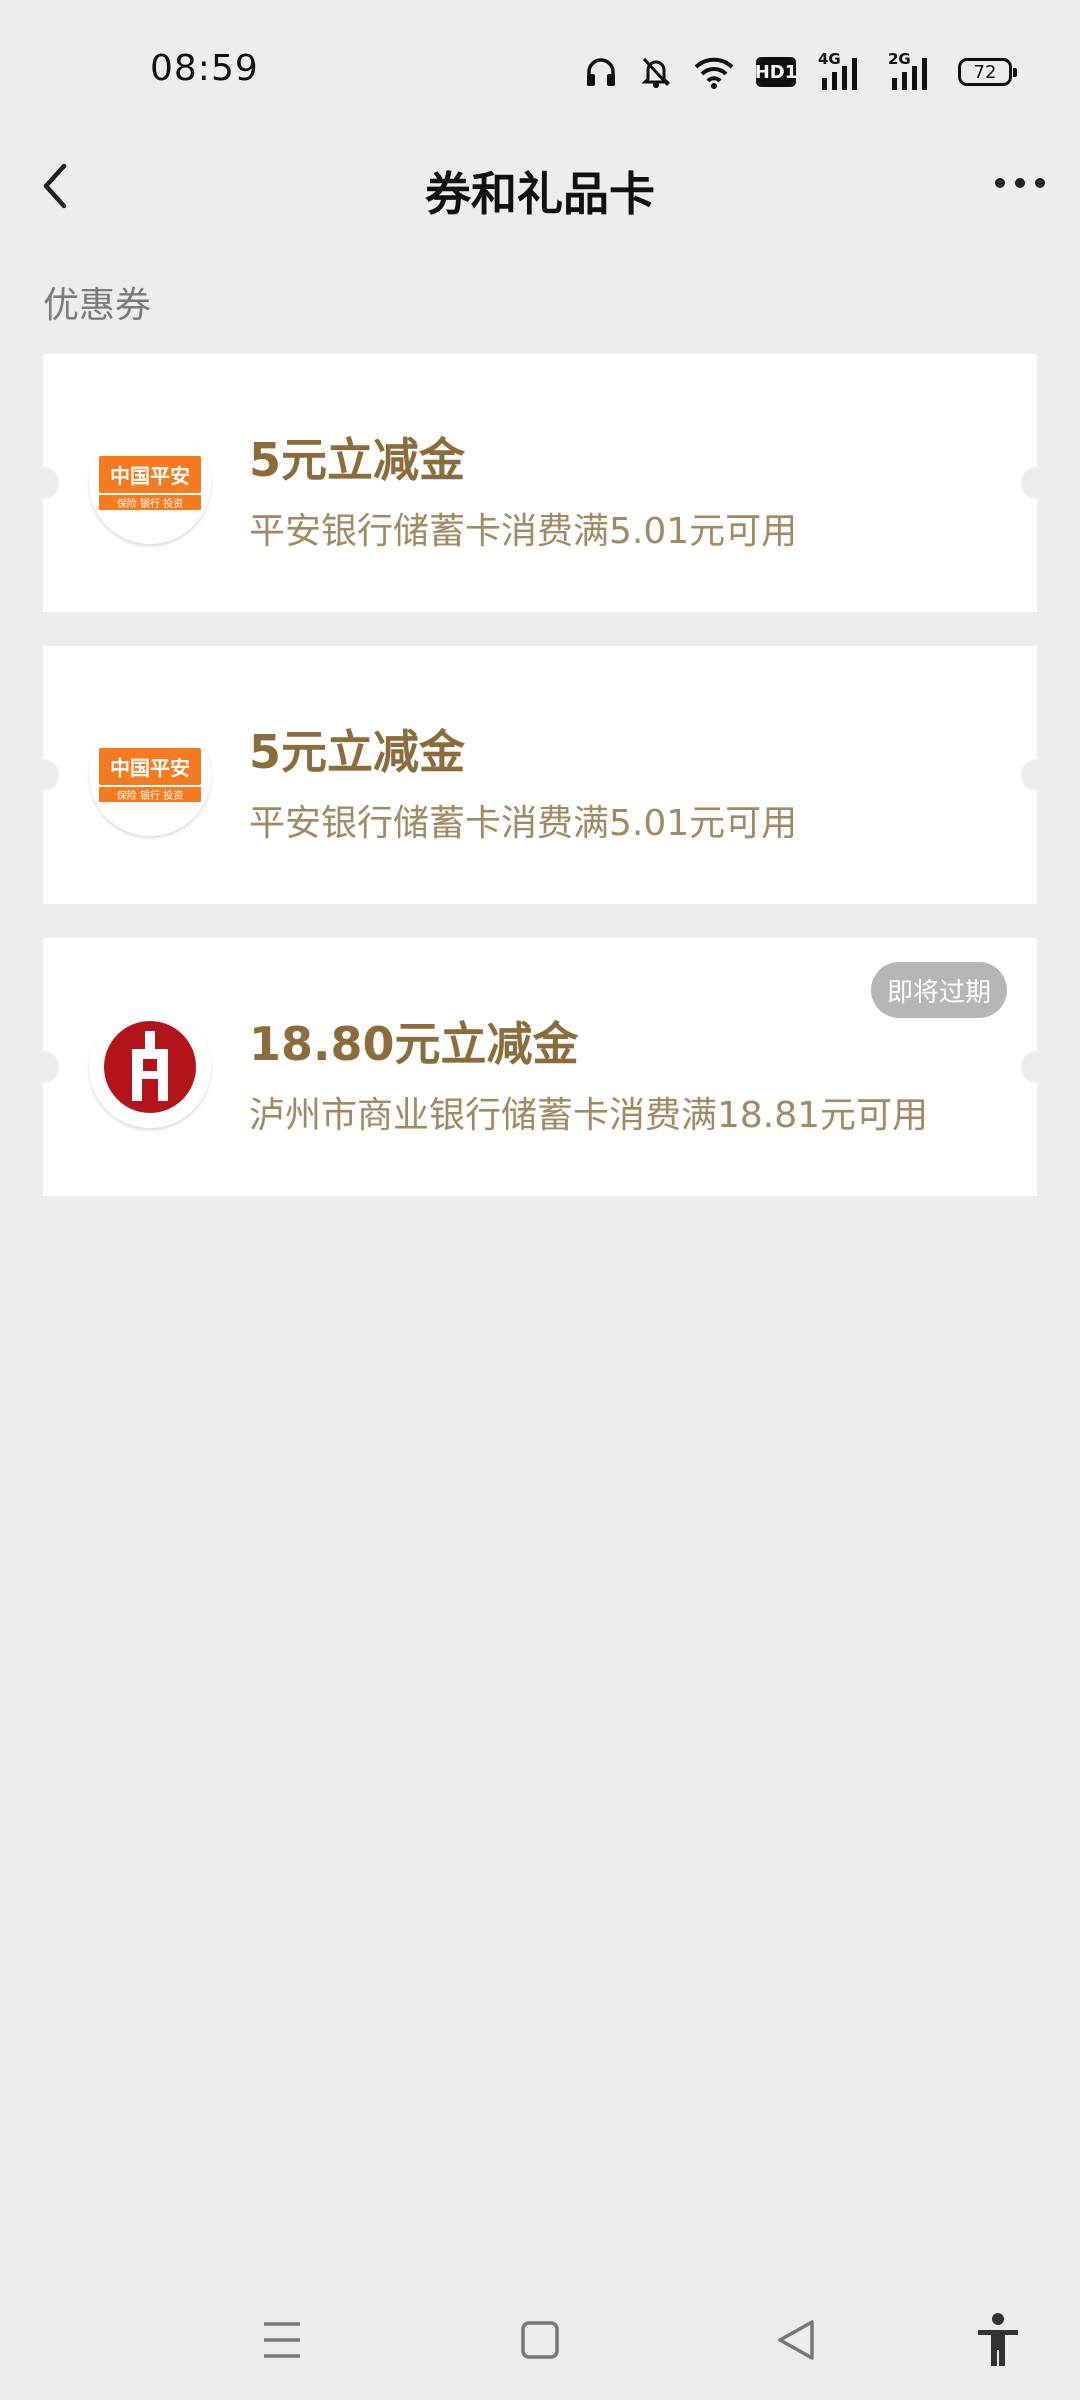 This screenshot has width=1080, height=2400. I want to click on nav-bar: 券和礼品卡, so click(540, 185).